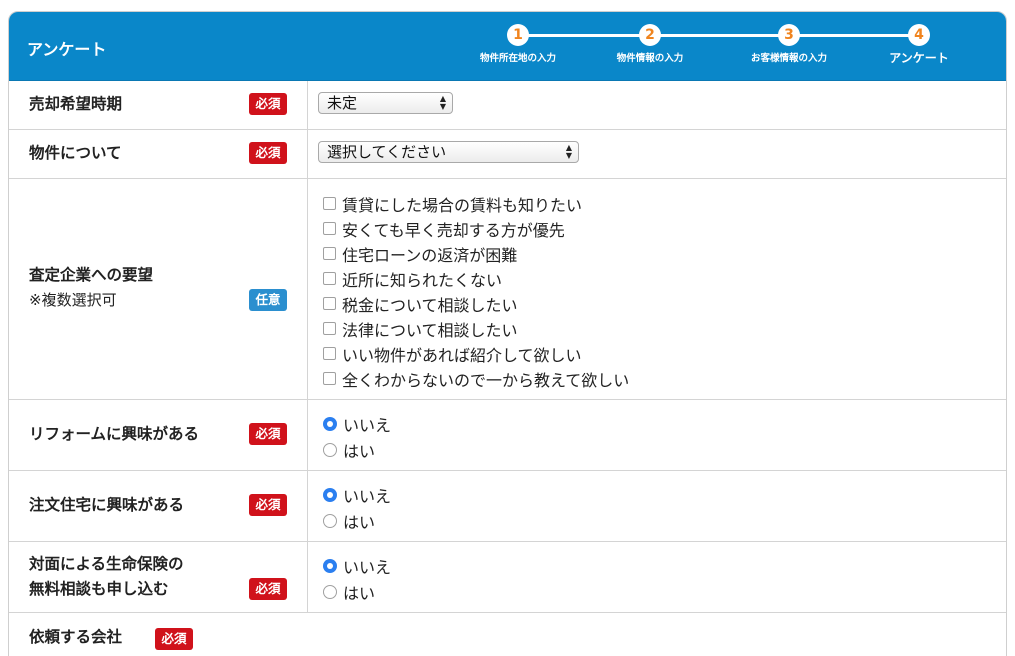  Describe the element at coordinates (518, 35) in the screenshot. I see `step-1-number: 1` at that location.